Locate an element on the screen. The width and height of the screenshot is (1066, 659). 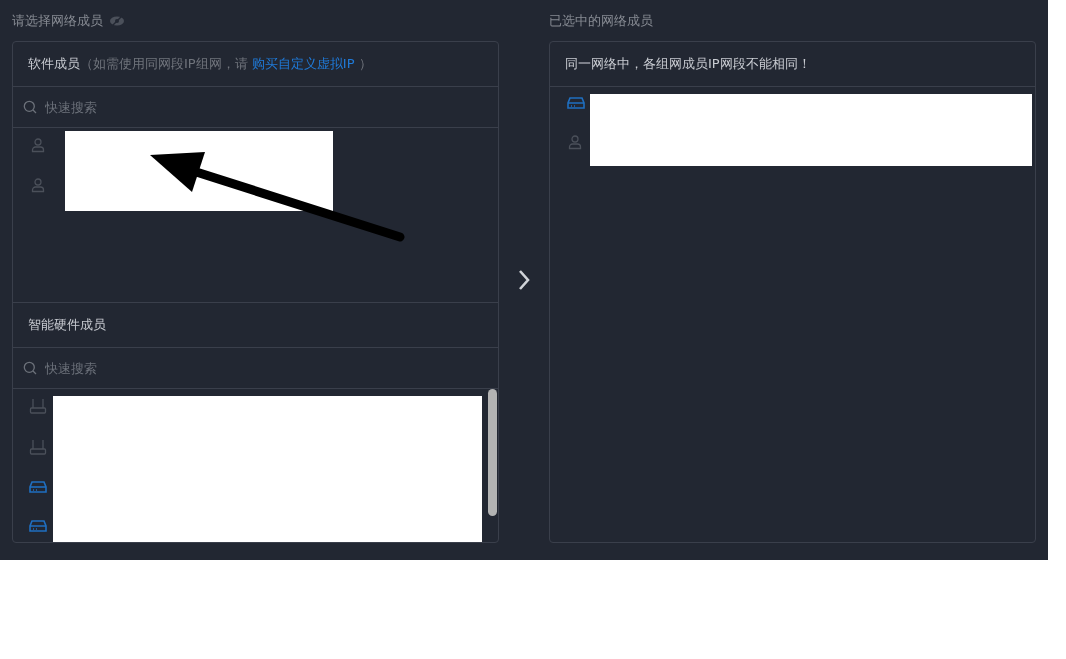
chevron-right-icon is located at coordinates (524, 280).